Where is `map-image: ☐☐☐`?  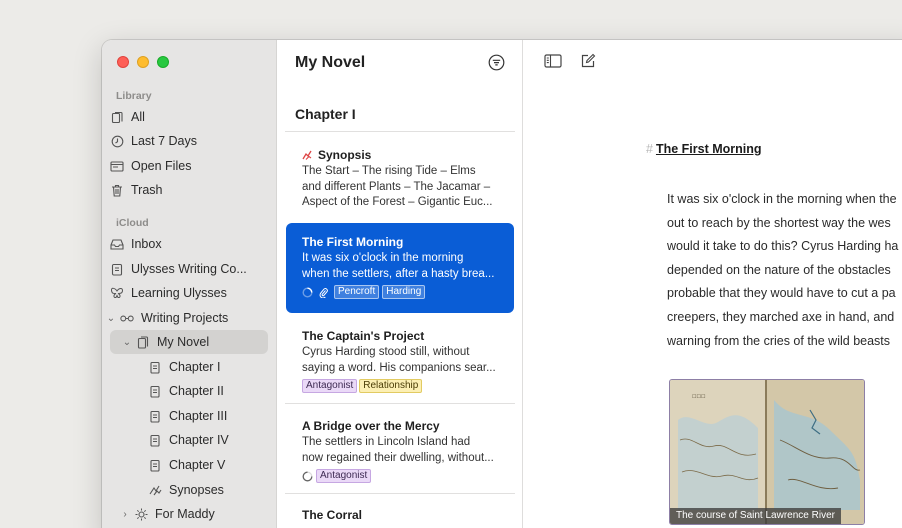
map-image: ☐☐☐ is located at coordinates (767, 452).